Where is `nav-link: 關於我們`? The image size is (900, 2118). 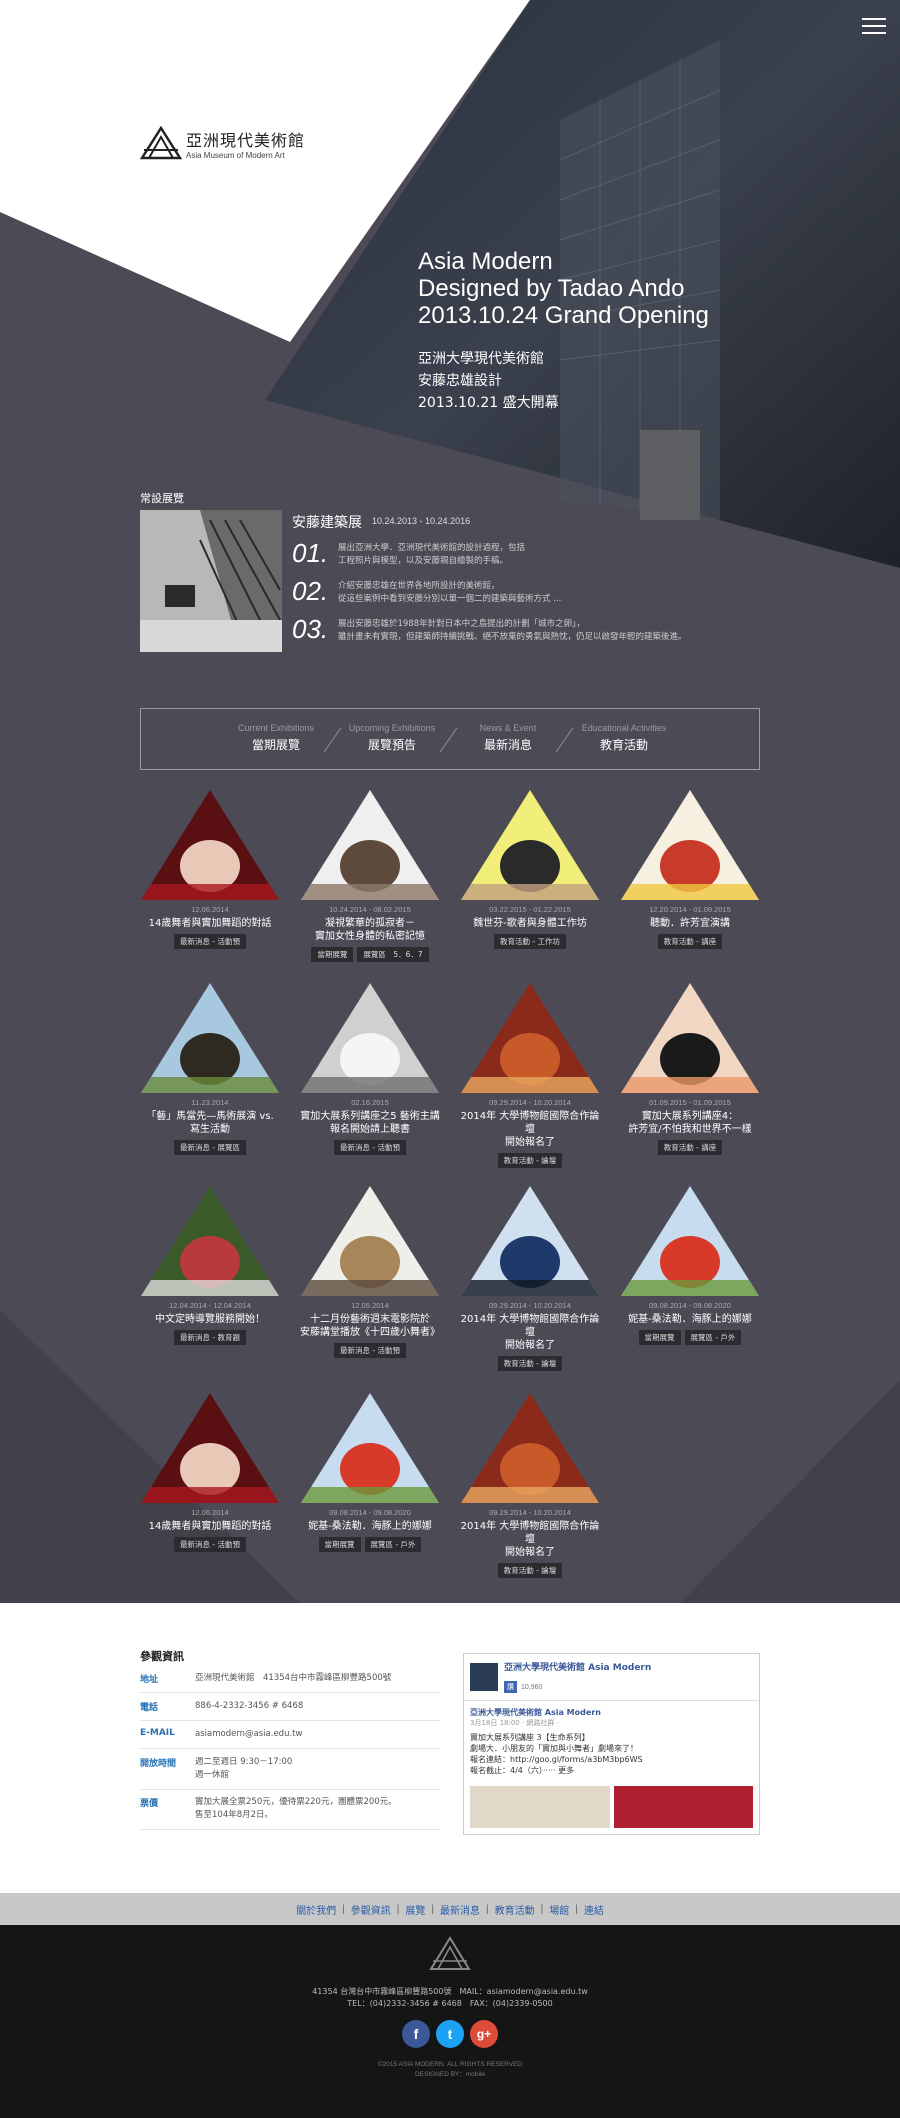
nav-link: 關於我們 is located at coordinates (316, 1909).